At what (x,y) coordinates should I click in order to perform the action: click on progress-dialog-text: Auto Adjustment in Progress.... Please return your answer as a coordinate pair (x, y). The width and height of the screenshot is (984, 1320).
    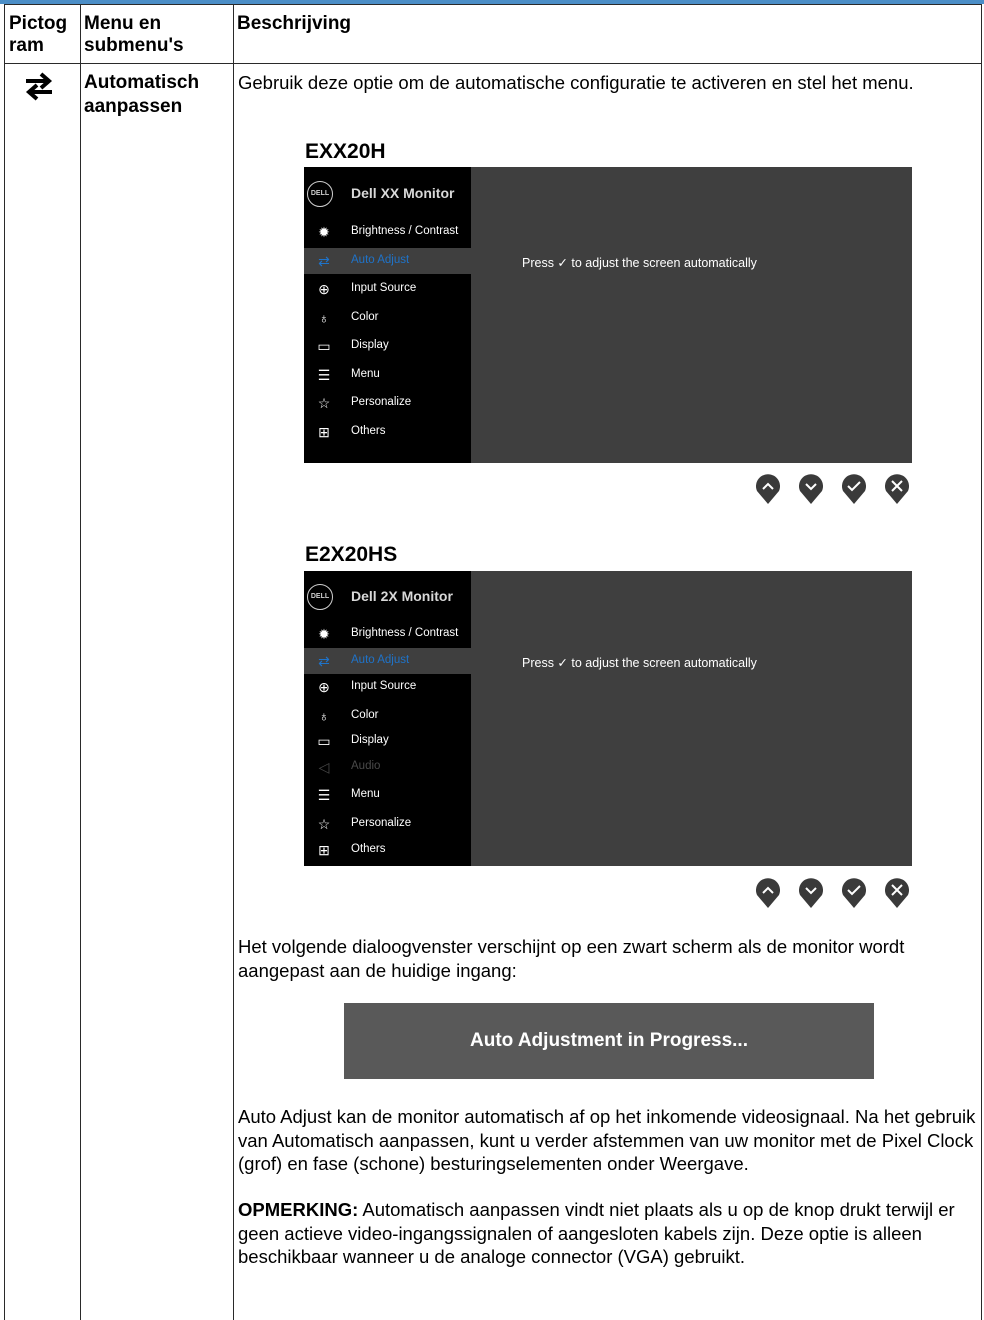
    Looking at the image, I should click on (609, 1040).